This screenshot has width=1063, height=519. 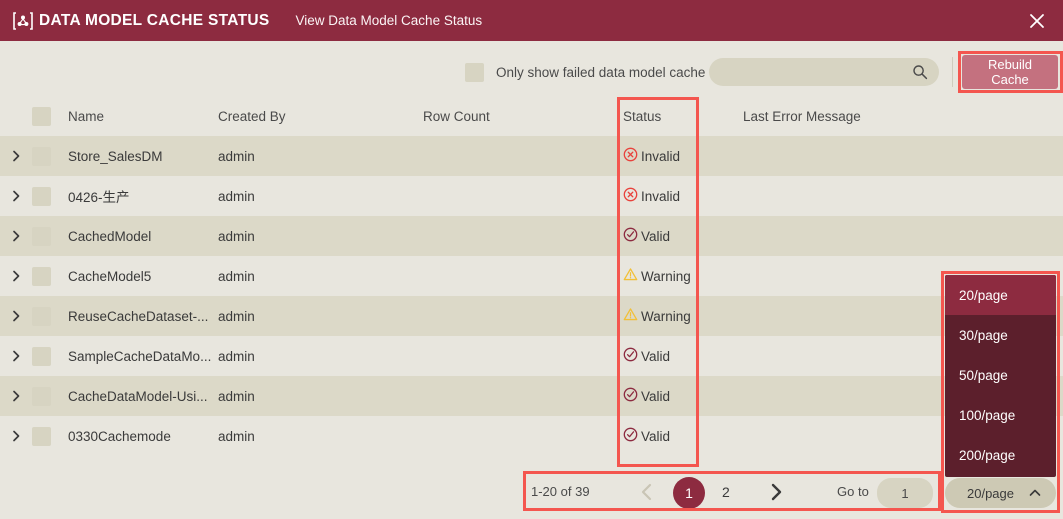 What do you see at coordinates (647, 492) in the screenshot?
I see `pagination-prev-button` at bounding box center [647, 492].